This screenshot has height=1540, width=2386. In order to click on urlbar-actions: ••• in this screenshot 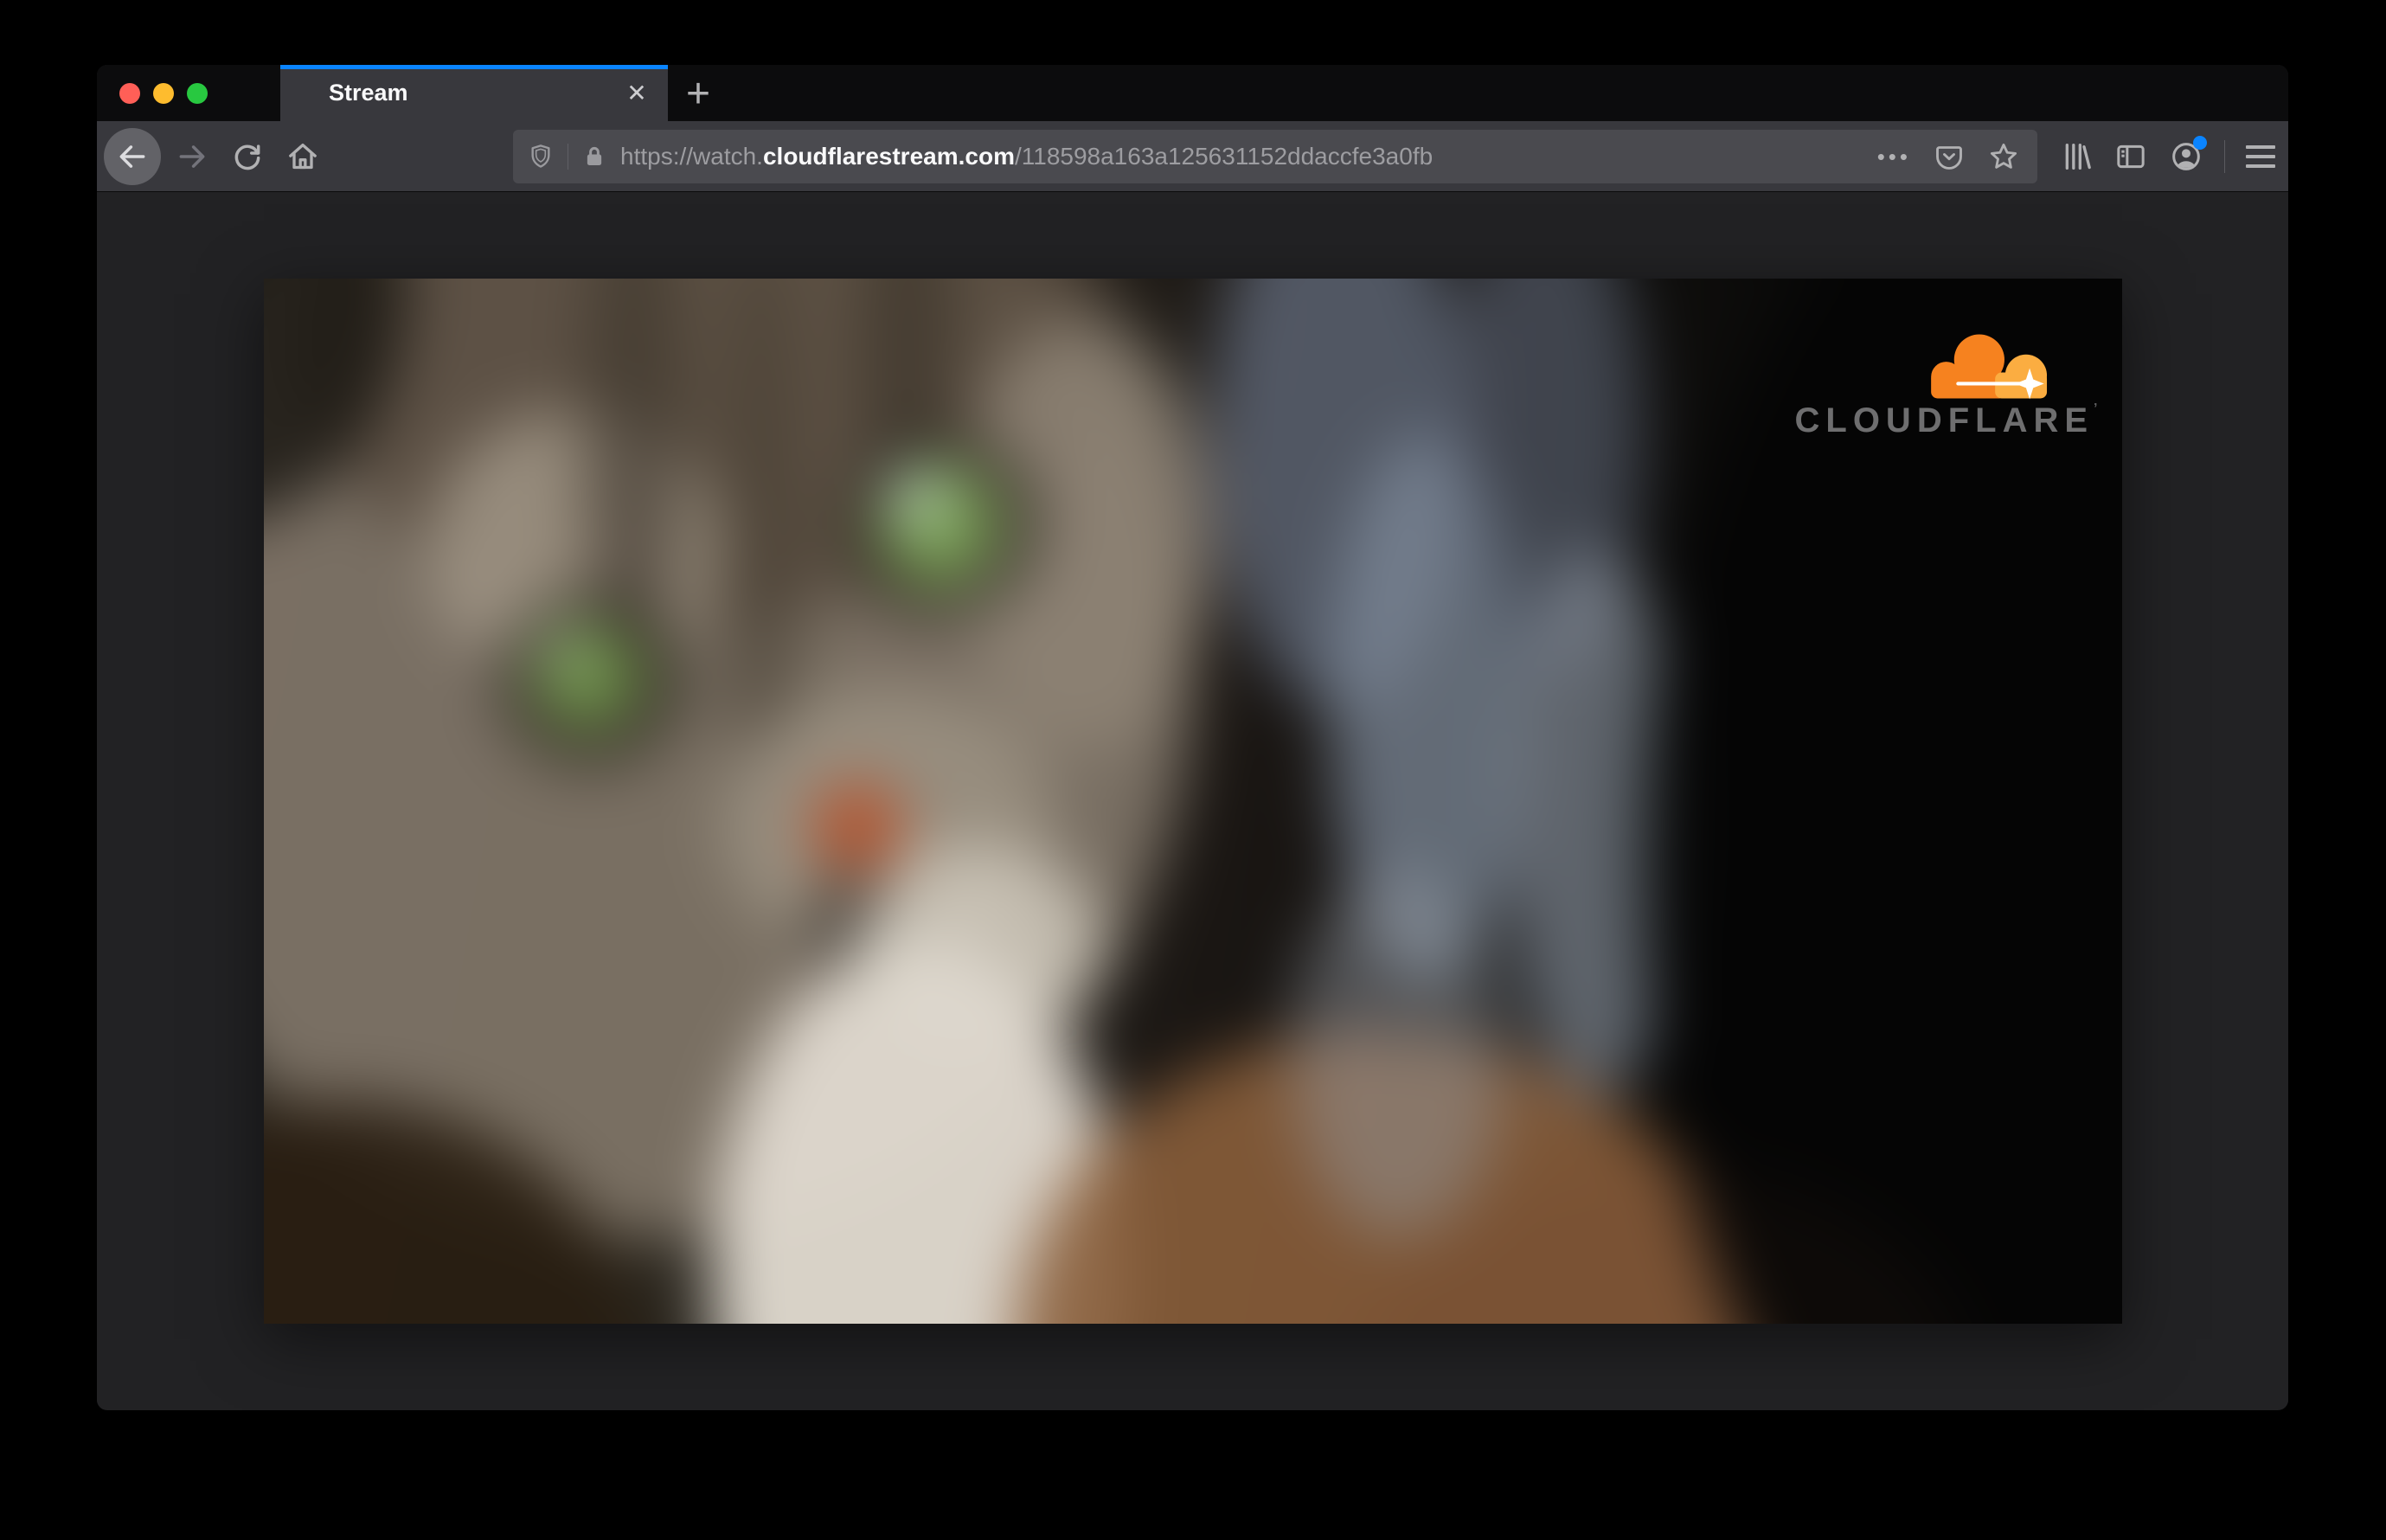, I will do `click(1948, 156)`.